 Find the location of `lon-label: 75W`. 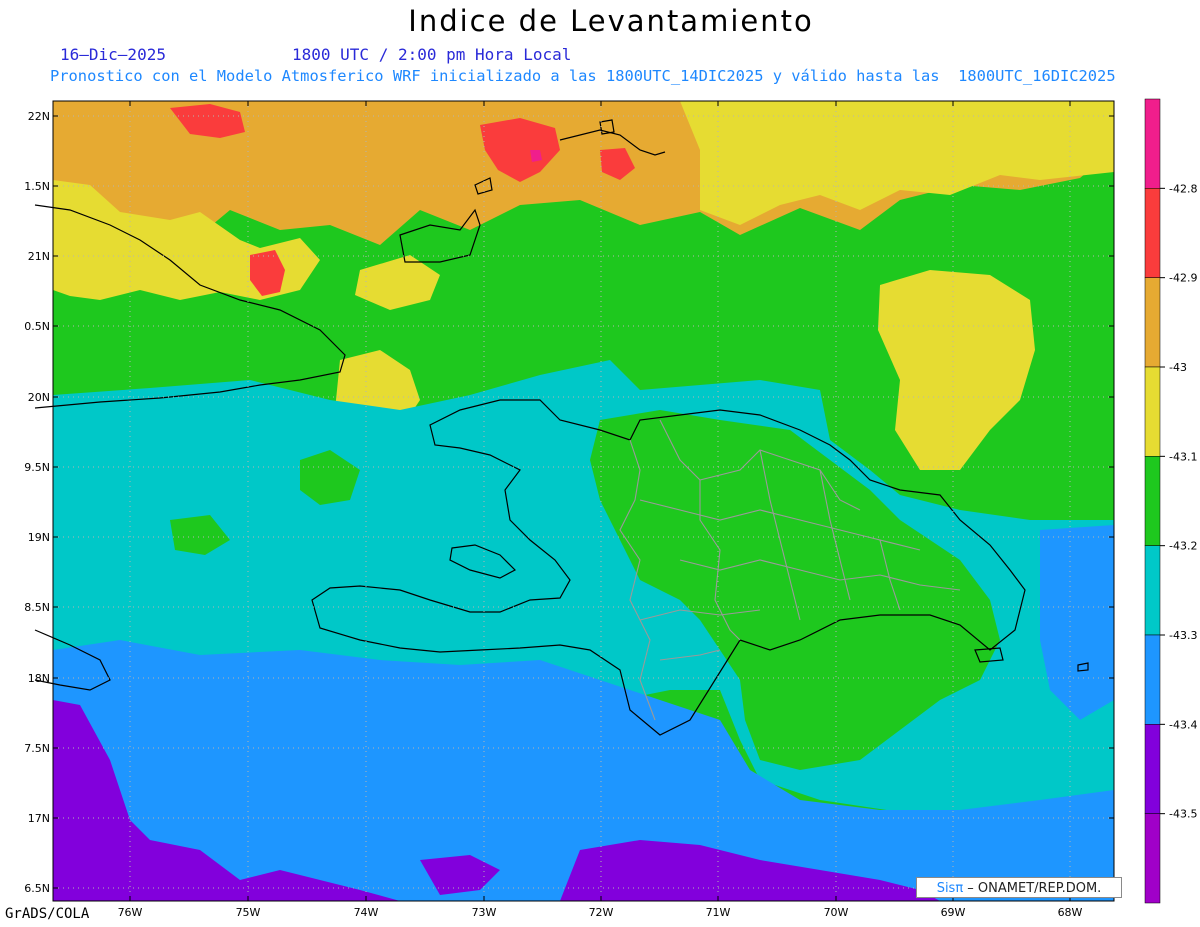

lon-label: 75W is located at coordinates (248, 912).